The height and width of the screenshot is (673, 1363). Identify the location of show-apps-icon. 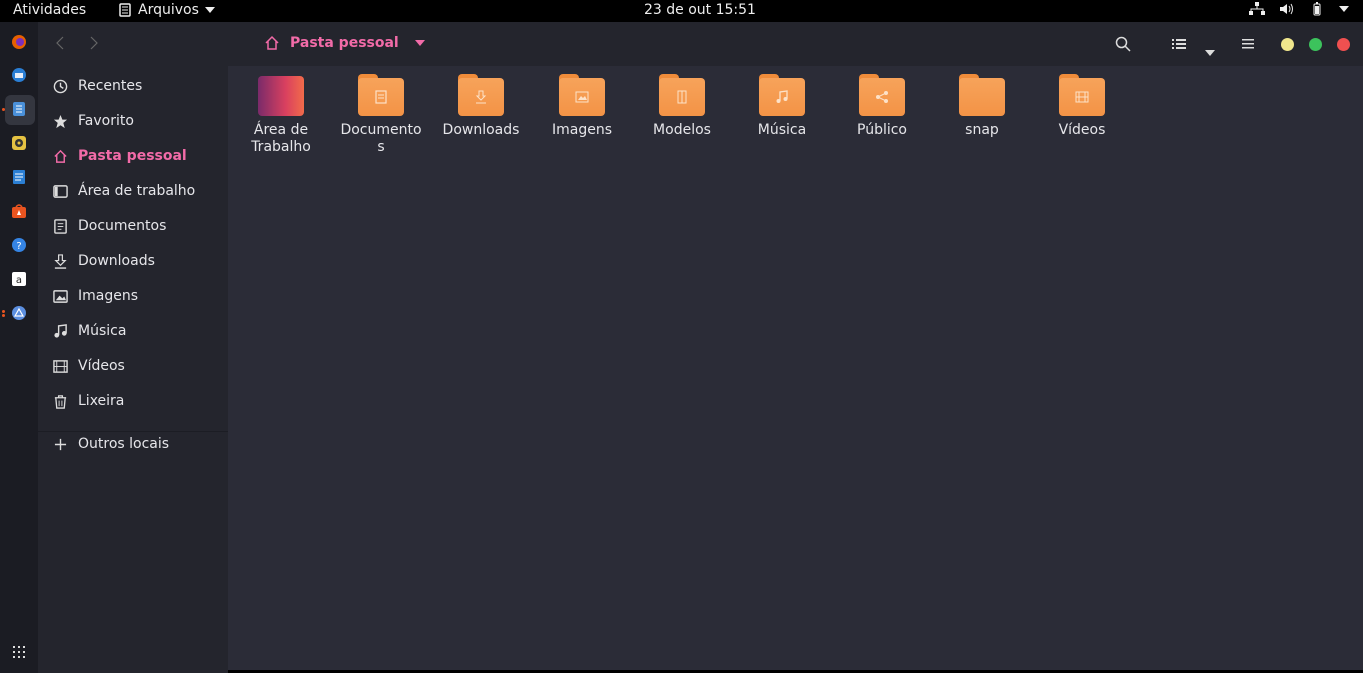
(19, 652).